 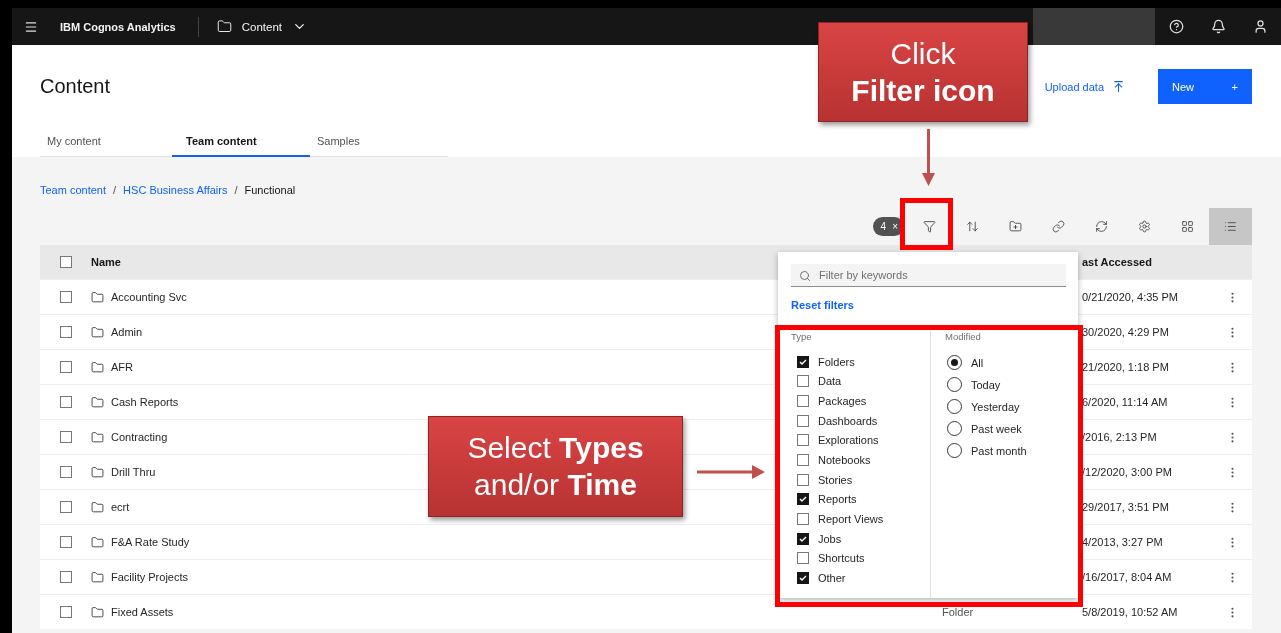 I want to click on radio-label: Yesterday, so click(x=995, y=406).